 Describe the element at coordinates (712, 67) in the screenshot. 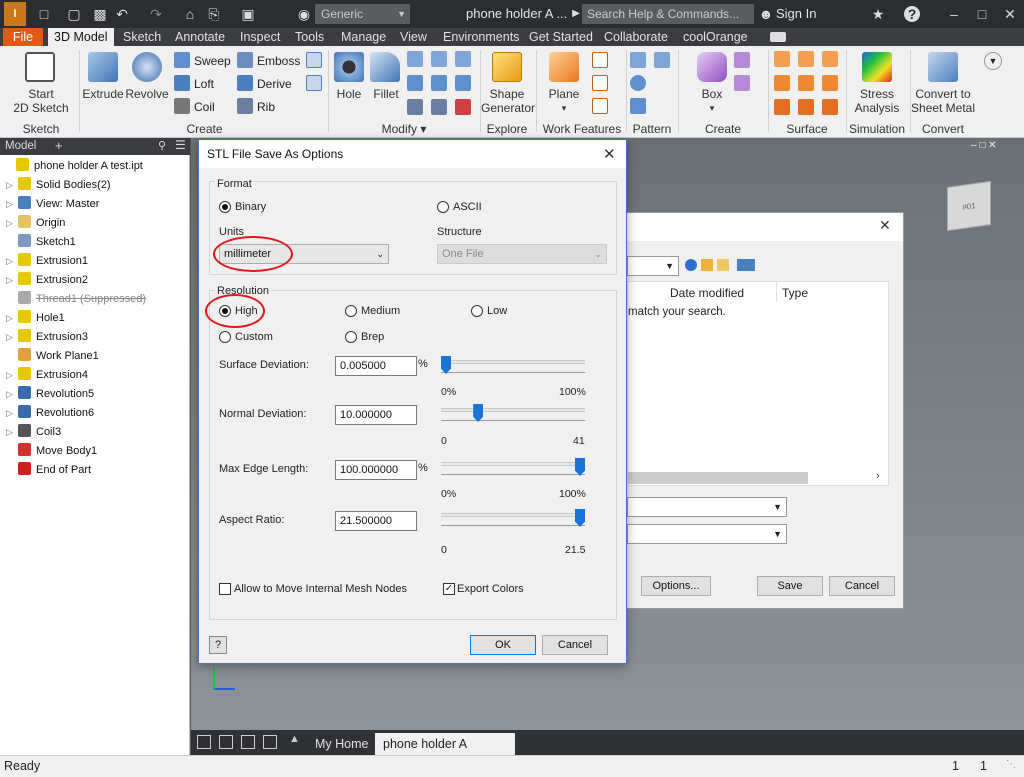

I see `freeform-box-icon` at that location.